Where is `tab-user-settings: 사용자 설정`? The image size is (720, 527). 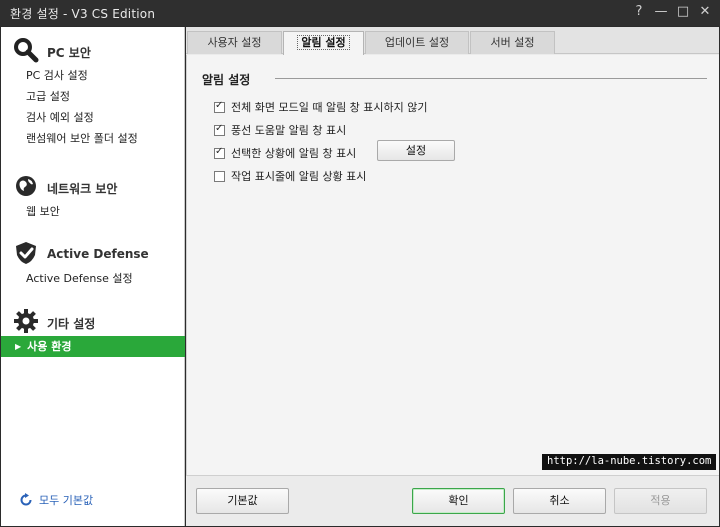 tab-user-settings: 사용자 설정 is located at coordinates (234, 42).